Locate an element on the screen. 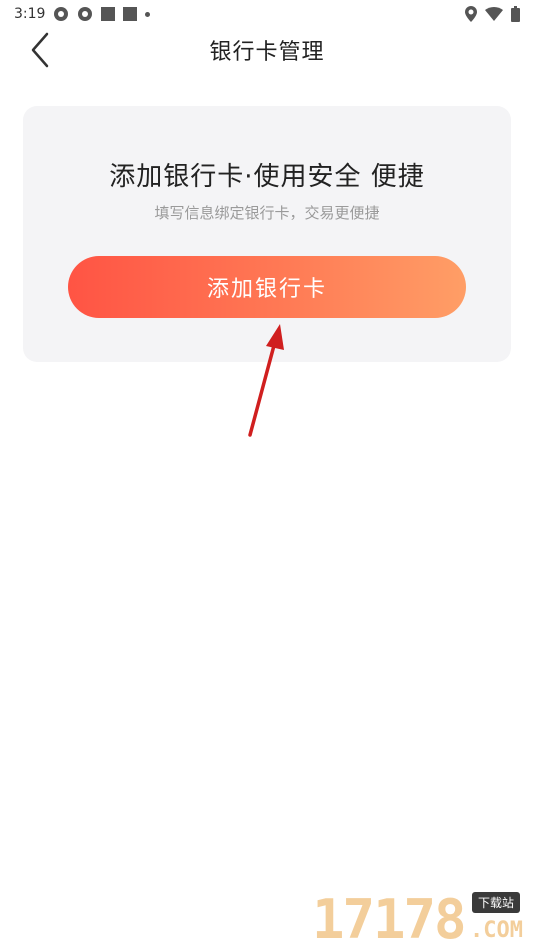 The height and width of the screenshot is (951, 534). watermark-badge: 下载站 is located at coordinates (496, 902).